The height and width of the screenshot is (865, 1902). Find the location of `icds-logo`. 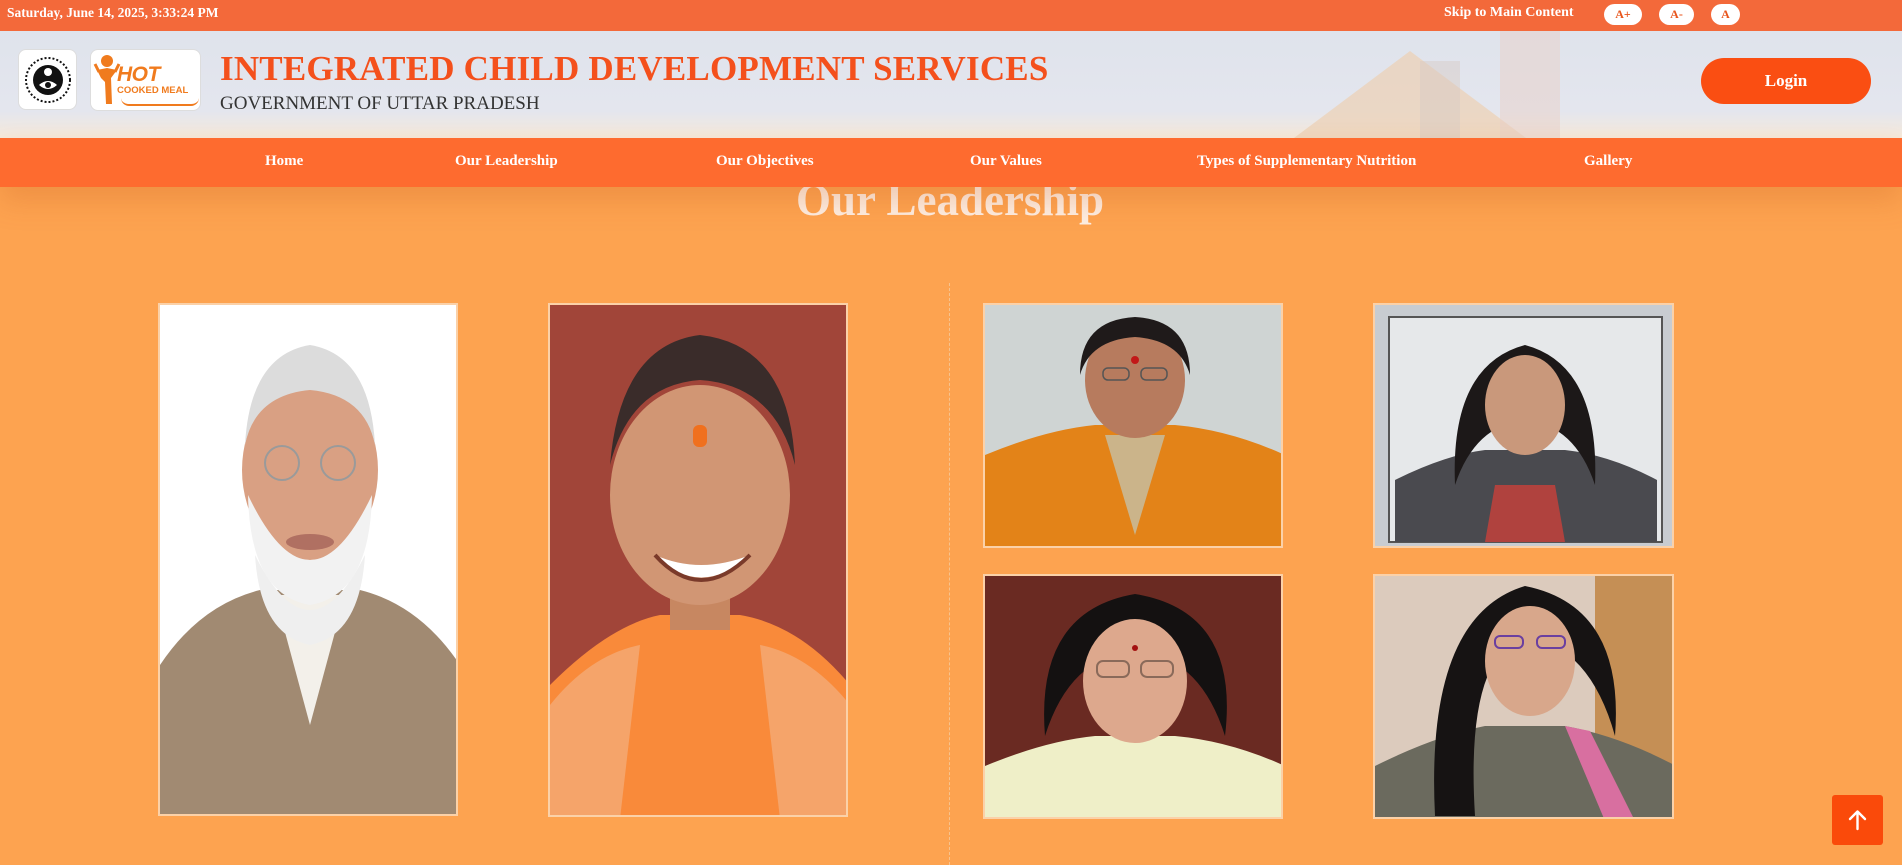

icds-logo is located at coordinates (47, 79).